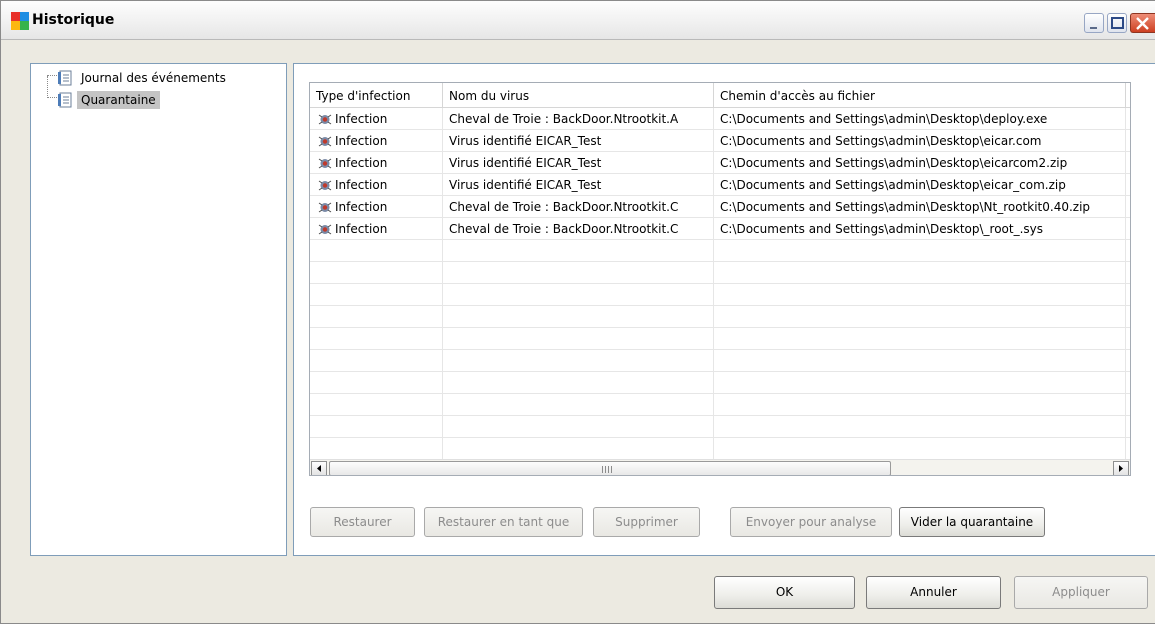 Image resolution: width=1155 pixels, height=624 pixels. Describe the element at coordinates (972, 522) in the screenshot. I see `empty-quarantine-button: Vider la quarantaine` at that location.